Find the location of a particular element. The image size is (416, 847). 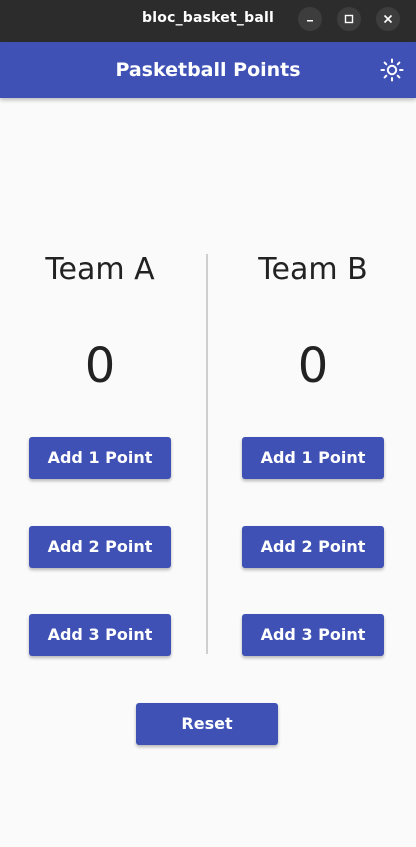

maximize-icon is located at coordinates (349, 19).